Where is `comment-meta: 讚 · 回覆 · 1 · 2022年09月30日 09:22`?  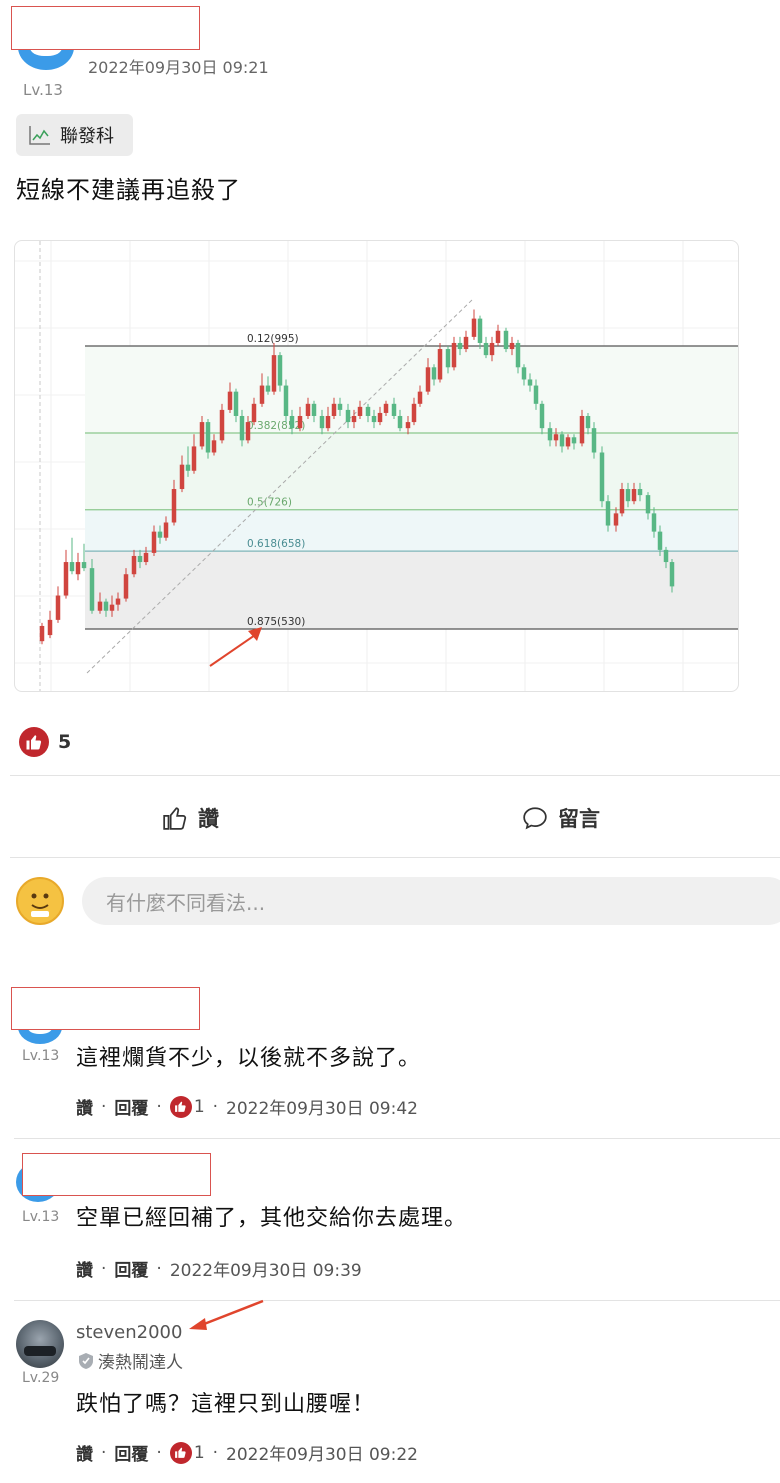 comment-meta: 讚 · 回覆 · 1 · 2022年09月30日 09:22 is located at coordinates (247, 1452).